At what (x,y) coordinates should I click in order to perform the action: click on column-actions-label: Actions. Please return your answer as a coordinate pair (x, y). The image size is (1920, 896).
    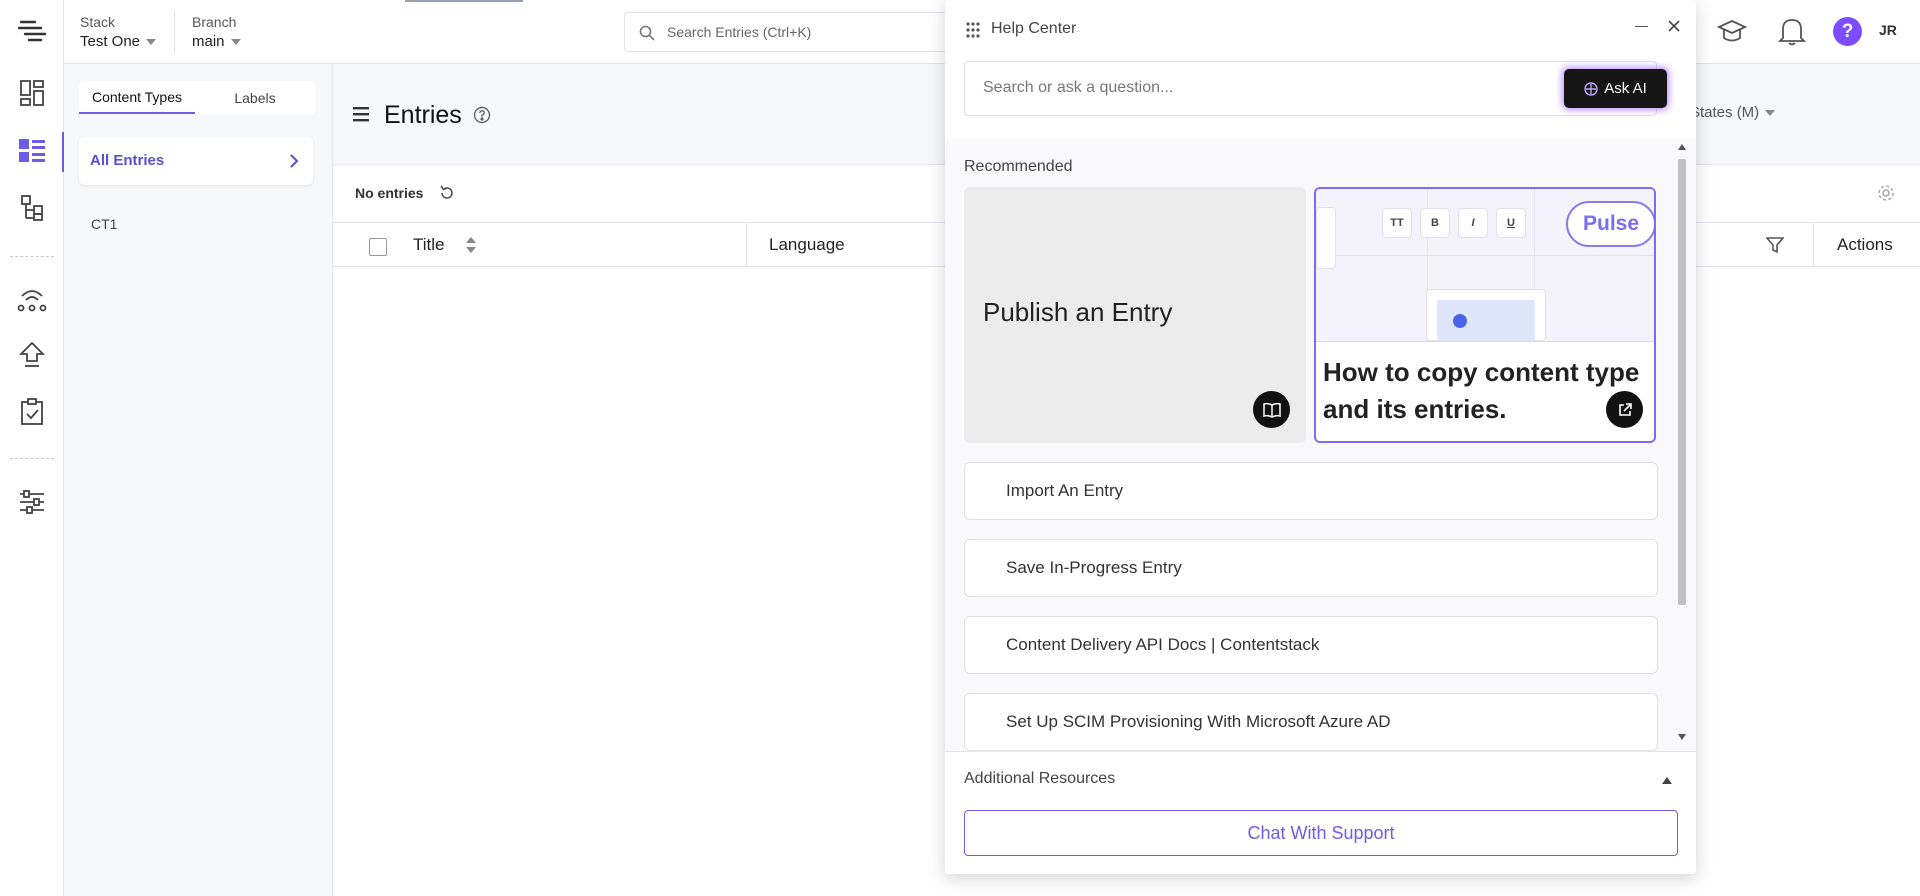
    Looking at the image, I should click on (1865, 244).